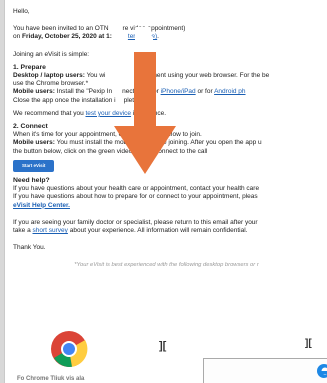 This screenshot has height=383, width=327. Describe the element at coordinates (229, 91) in the screenshot. I see `android-link: Android ph` at that location.